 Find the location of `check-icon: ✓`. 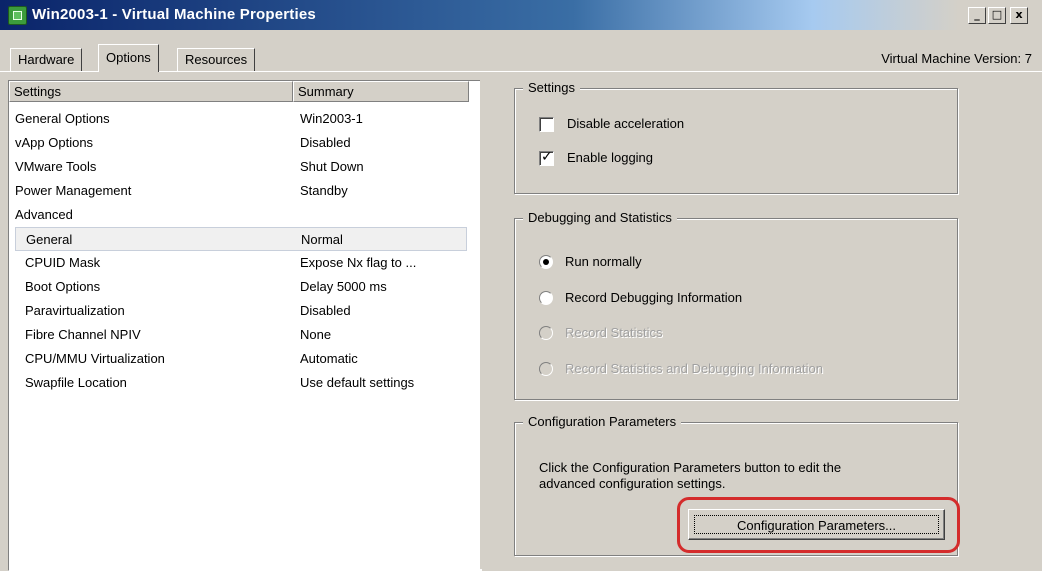

check-icon: ✓ is located at coordinates (547, 157).